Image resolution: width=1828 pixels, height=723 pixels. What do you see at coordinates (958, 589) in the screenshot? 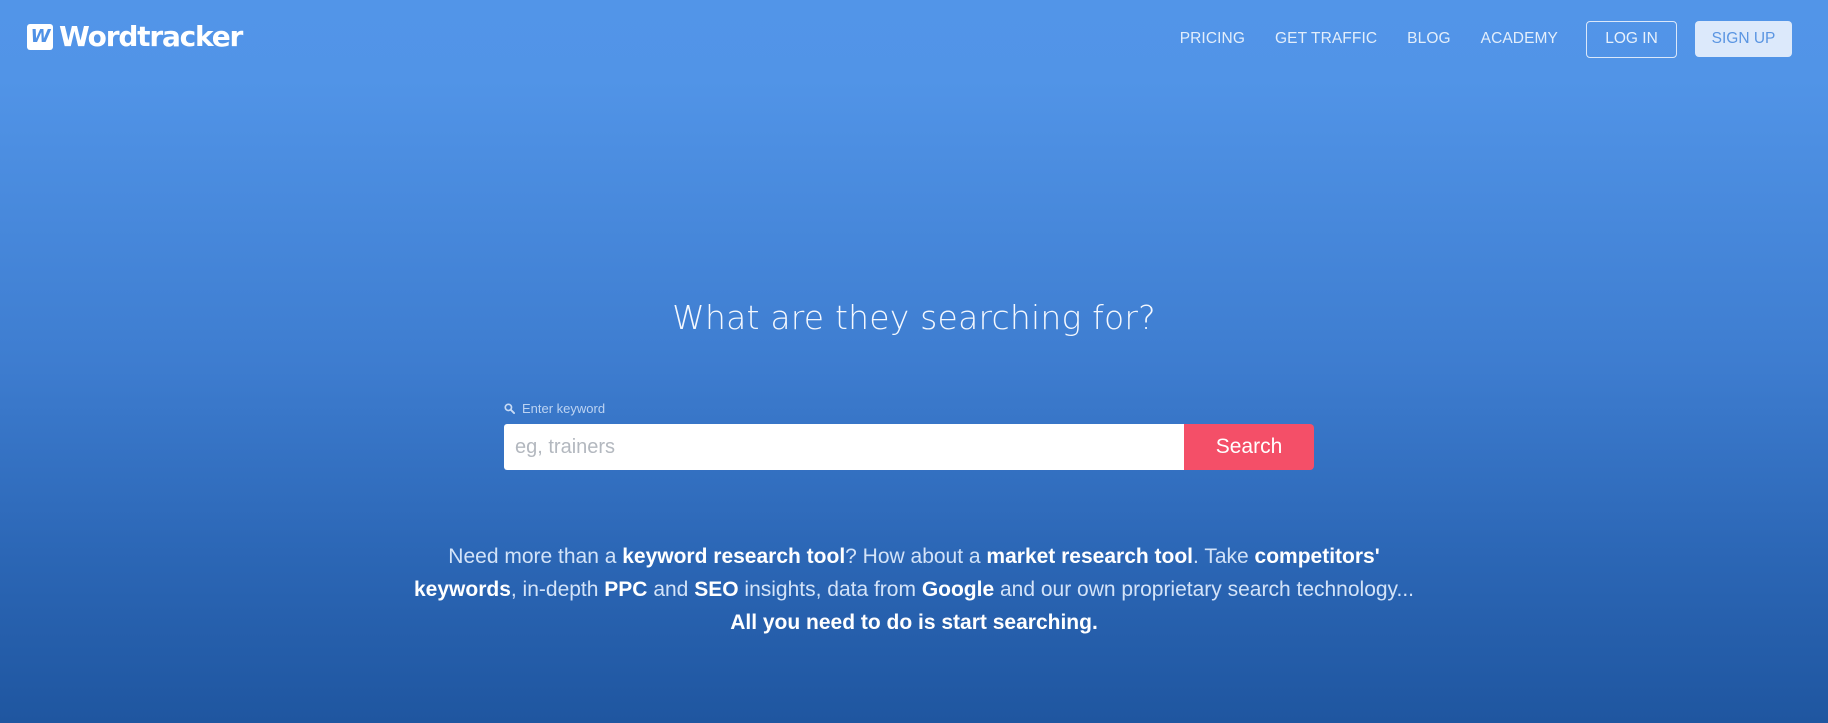
I see `blurb-emphasis: Google` at bounding box center [958, 589].